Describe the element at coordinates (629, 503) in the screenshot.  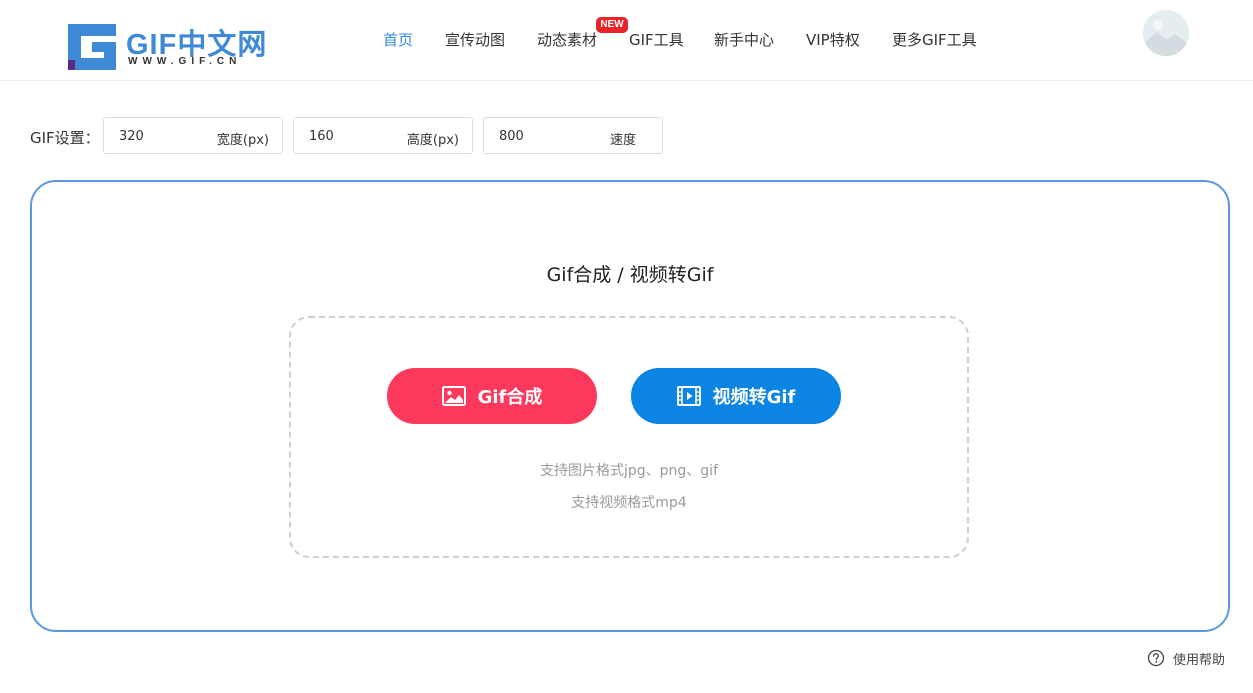
I see `video-format-hint: 支持视频格式mp4` at that location.